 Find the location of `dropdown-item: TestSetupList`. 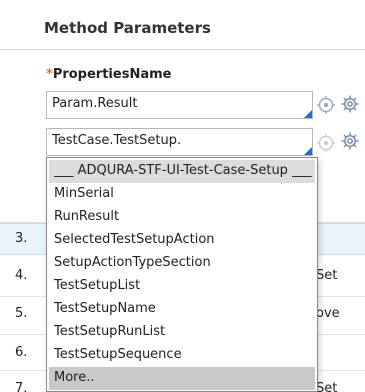

dropdown-item: TestSetupList is located at coordinates (182, 286).